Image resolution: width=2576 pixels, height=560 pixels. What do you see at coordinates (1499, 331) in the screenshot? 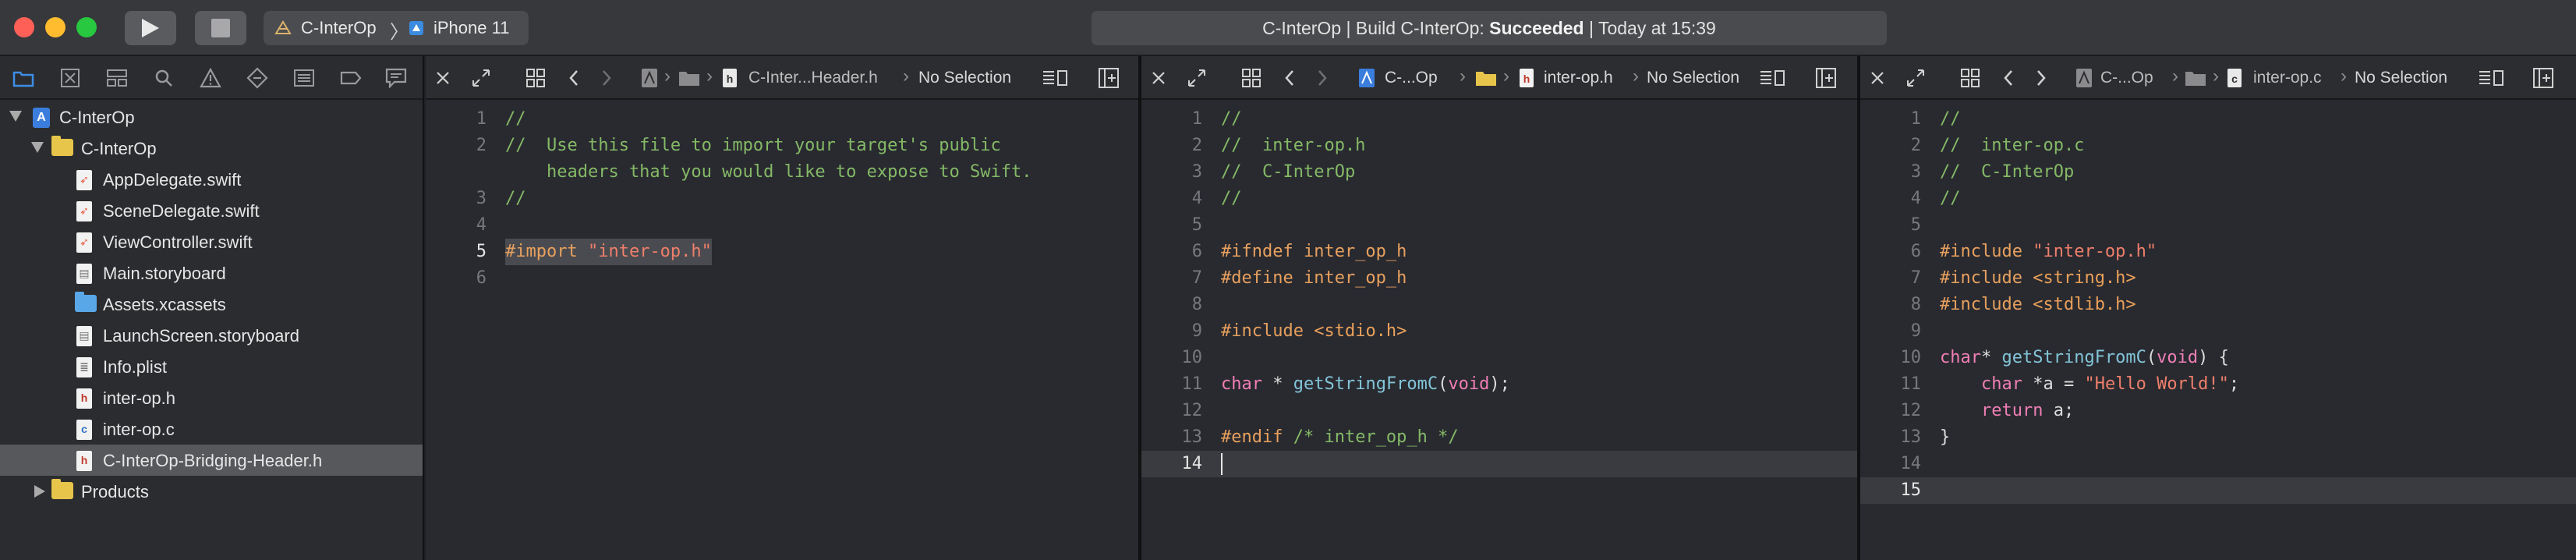
I see `code-line: 9 #include <stdio.h>` at bounding box center [1499, 331].